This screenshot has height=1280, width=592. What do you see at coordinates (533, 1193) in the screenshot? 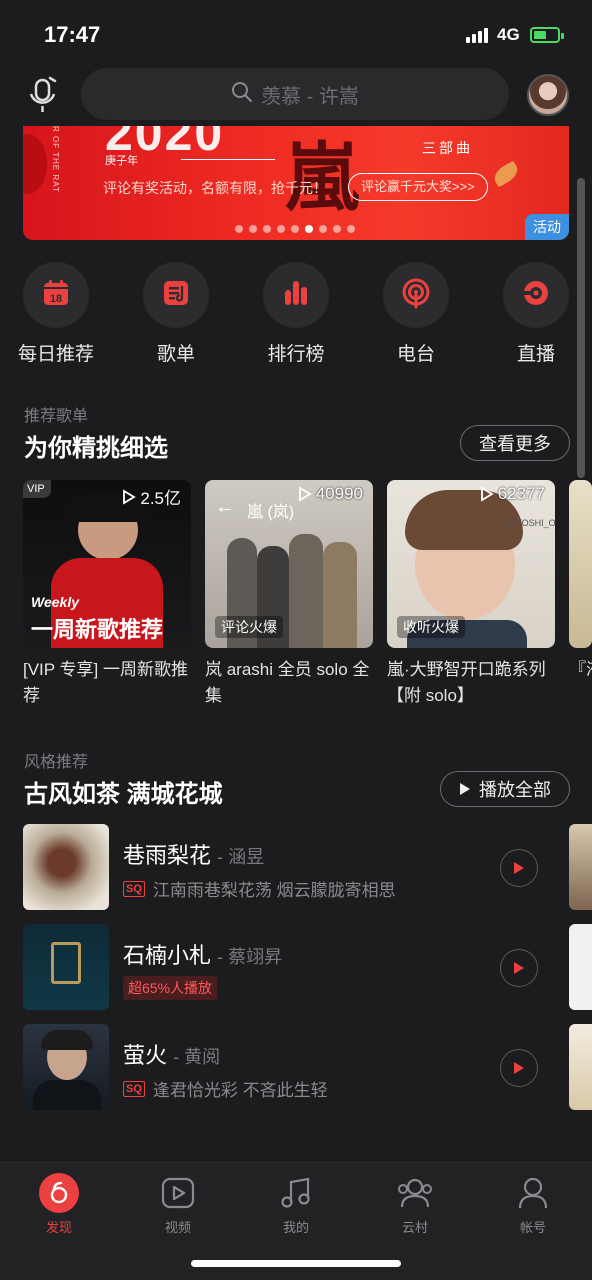
I see `account-icon` at bounding box center [533, 1193].